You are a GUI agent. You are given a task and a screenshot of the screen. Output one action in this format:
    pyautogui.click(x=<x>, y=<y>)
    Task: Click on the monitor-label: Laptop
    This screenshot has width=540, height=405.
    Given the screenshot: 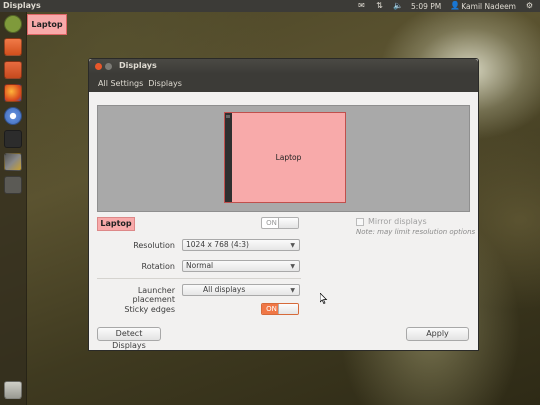 What is the action you would take?
    pyautogui.click(x=288, y=157)
    